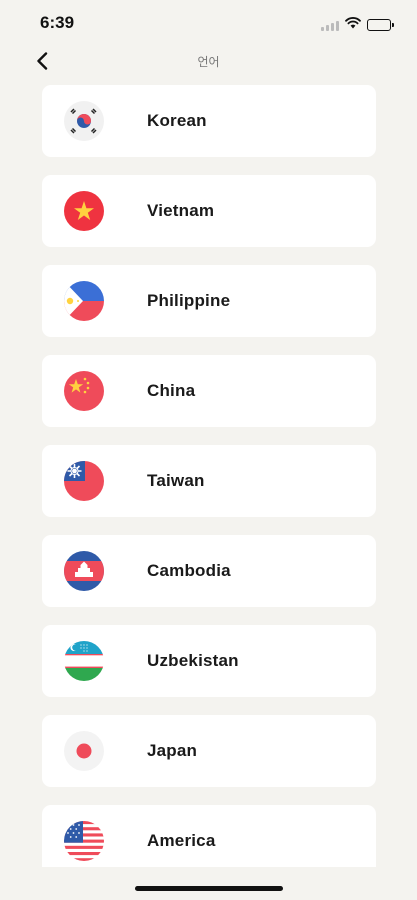  Describe the element at coordinates (171, 390) in the screenshot. I see `language-label: China` at that location.